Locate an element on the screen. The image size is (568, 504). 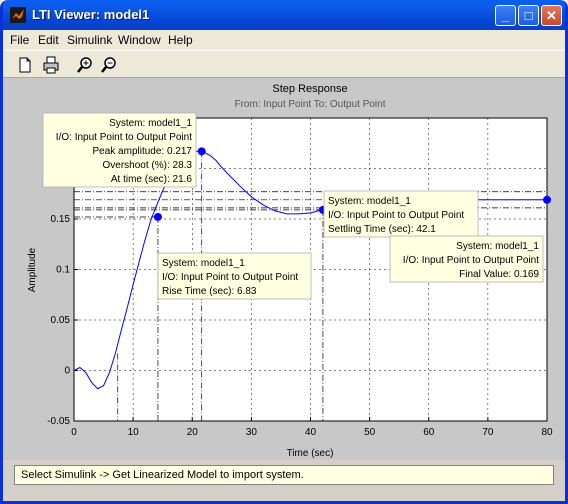
menu-edit: Edit is located at coordinates (48, 40).